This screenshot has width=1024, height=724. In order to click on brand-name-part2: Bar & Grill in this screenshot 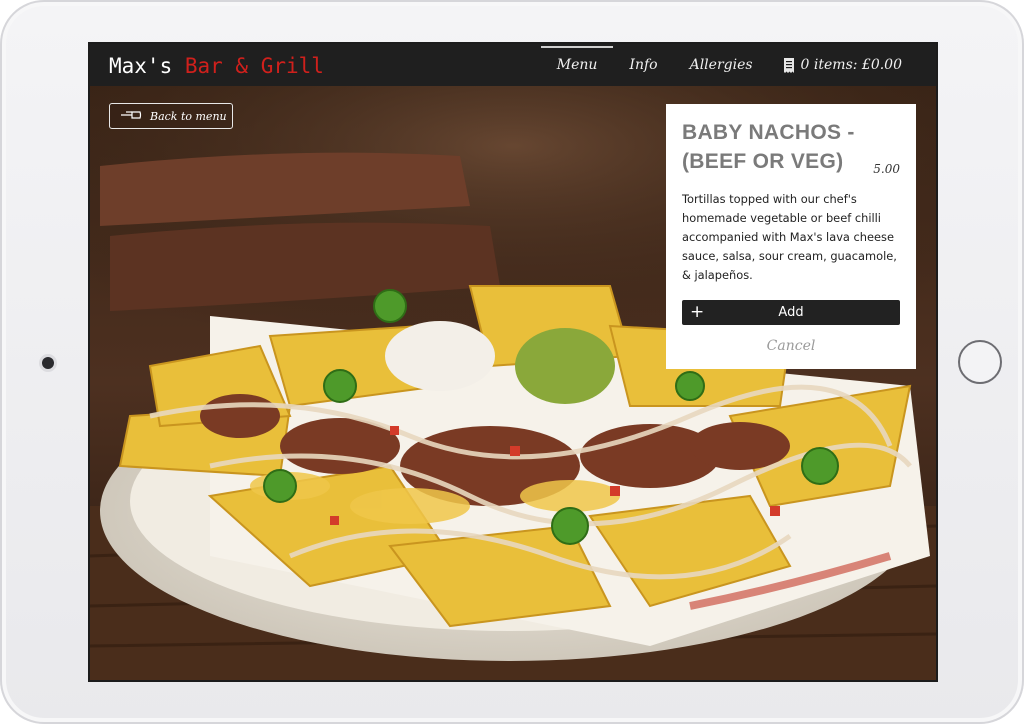, I will do `click(254, 66)`.